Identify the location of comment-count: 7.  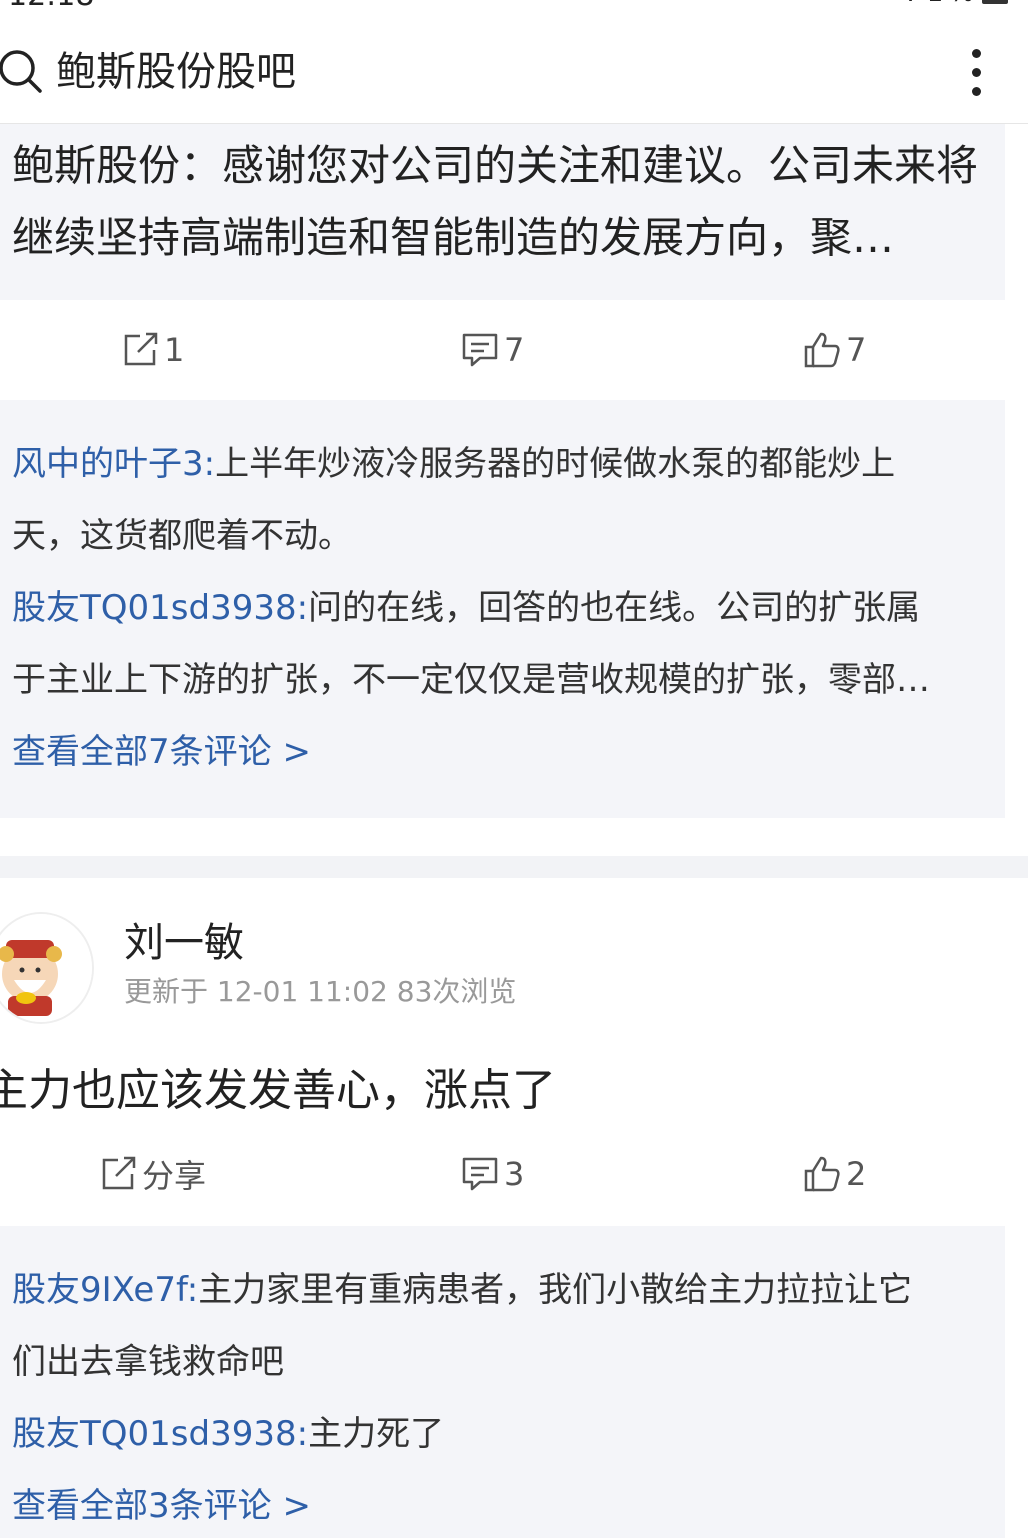
(514, 350).